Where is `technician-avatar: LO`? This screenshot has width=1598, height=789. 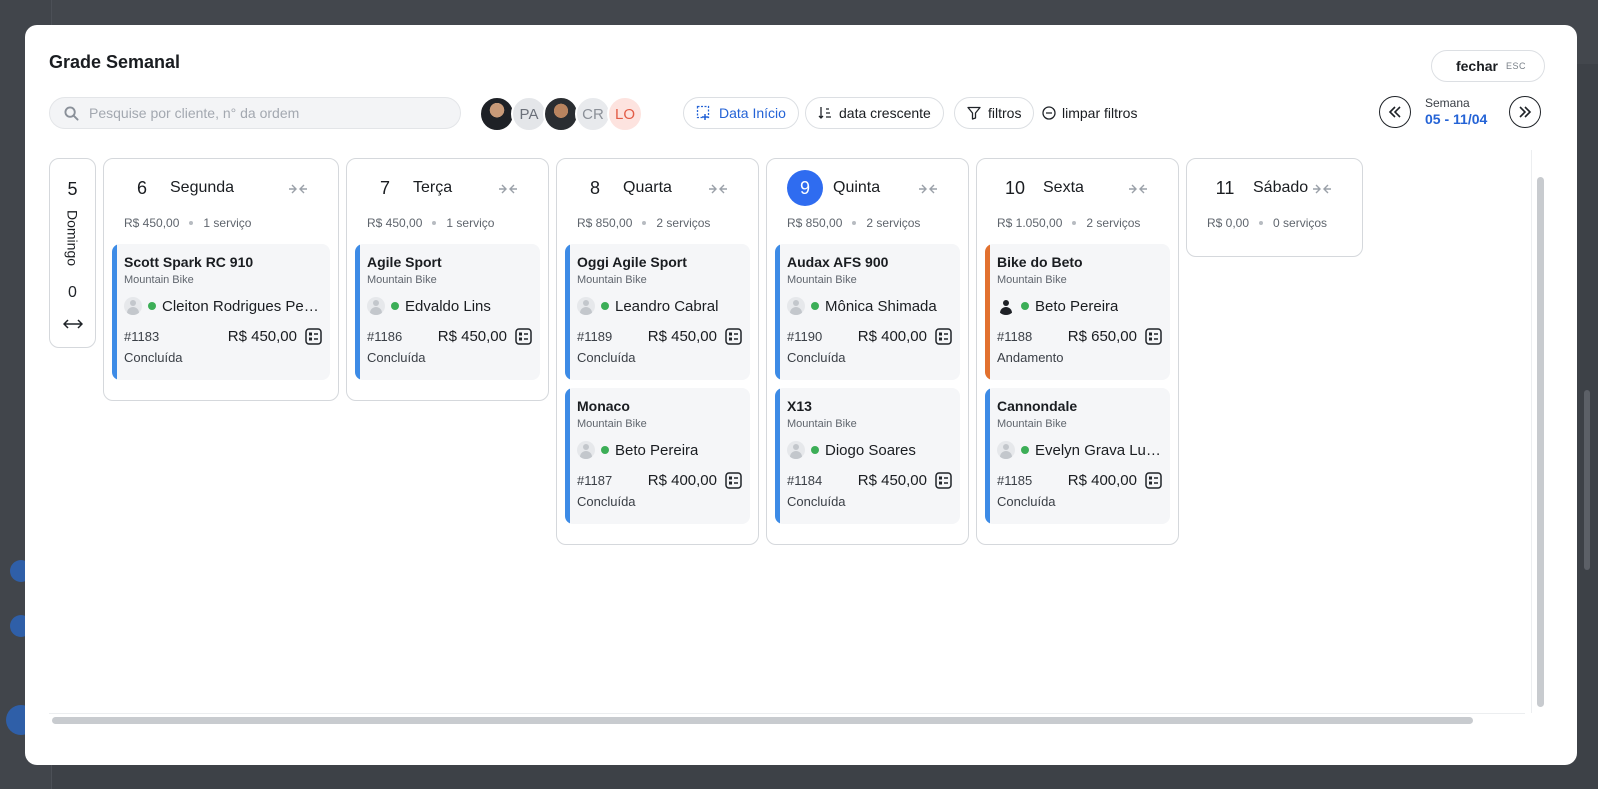 technician-avatar: LO is located at coordinates (625, 114).